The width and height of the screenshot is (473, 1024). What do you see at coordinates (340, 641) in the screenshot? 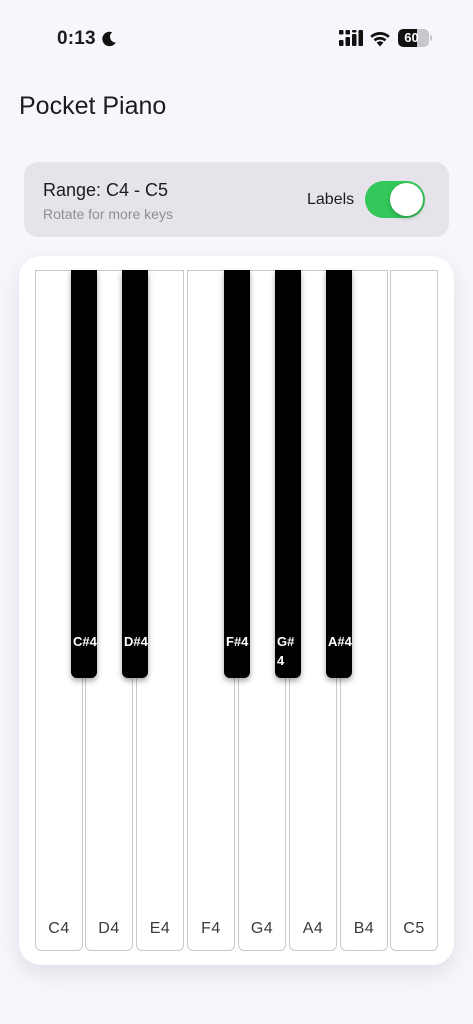
I see `key-label: A#4` at bounding box center [340, 641].